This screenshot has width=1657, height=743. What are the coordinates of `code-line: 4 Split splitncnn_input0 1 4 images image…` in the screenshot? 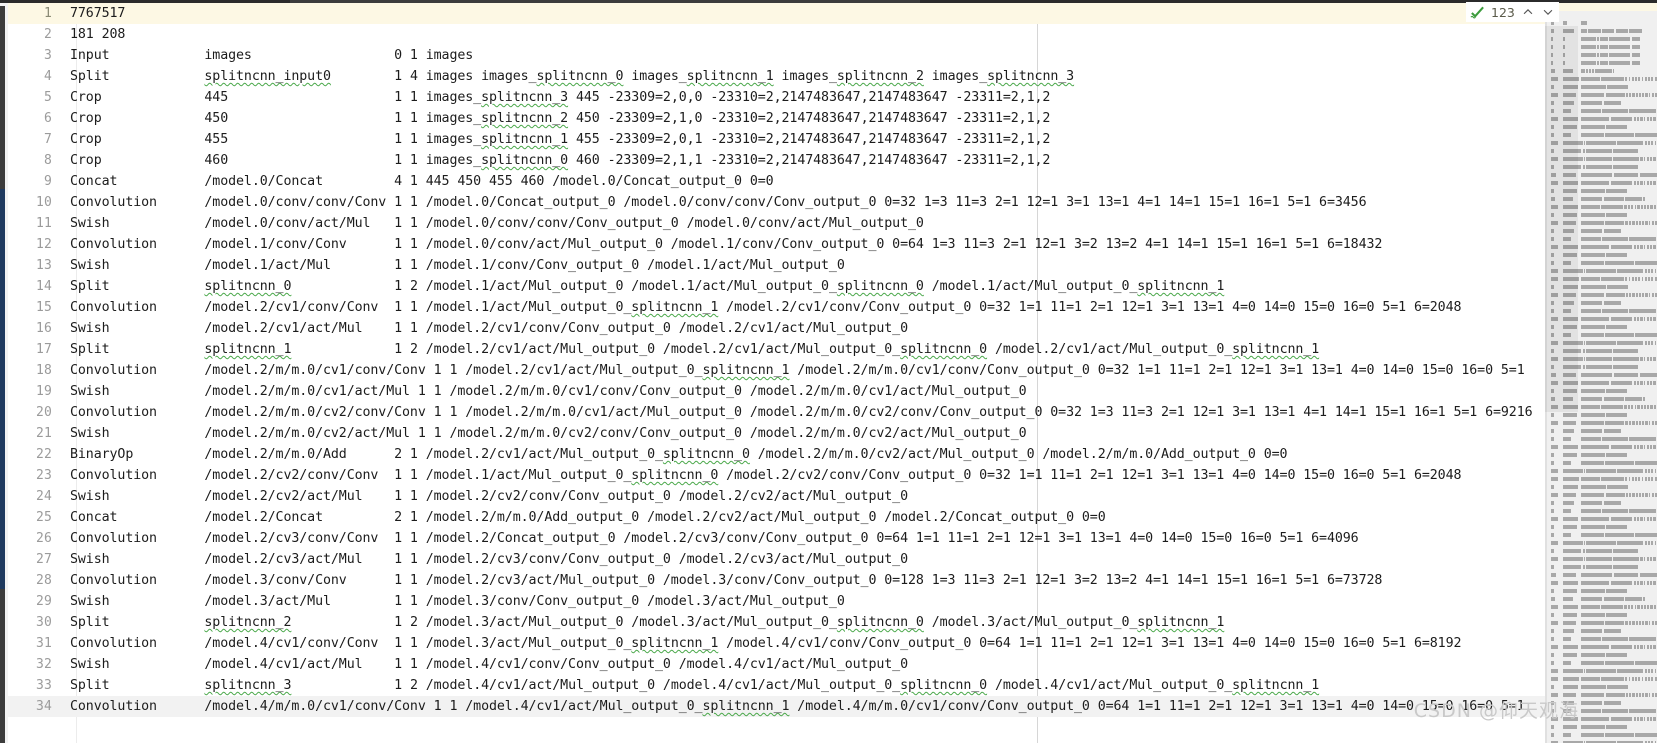 It's located at (776, 76).